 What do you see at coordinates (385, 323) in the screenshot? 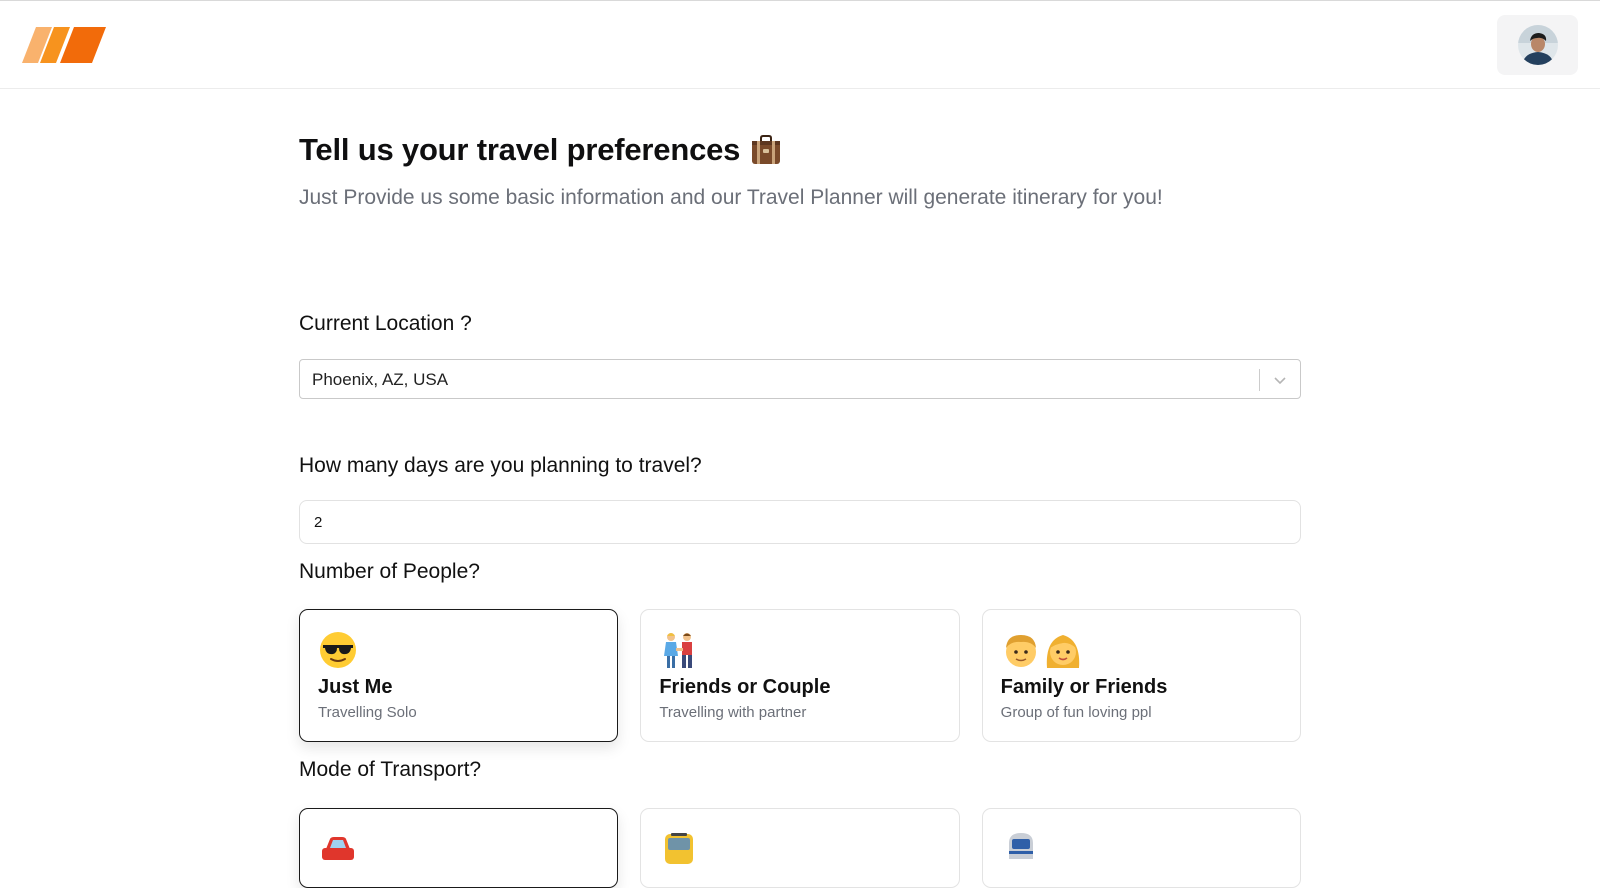
I see `location-label: Current Location ?` at bounding box center [385, 323].